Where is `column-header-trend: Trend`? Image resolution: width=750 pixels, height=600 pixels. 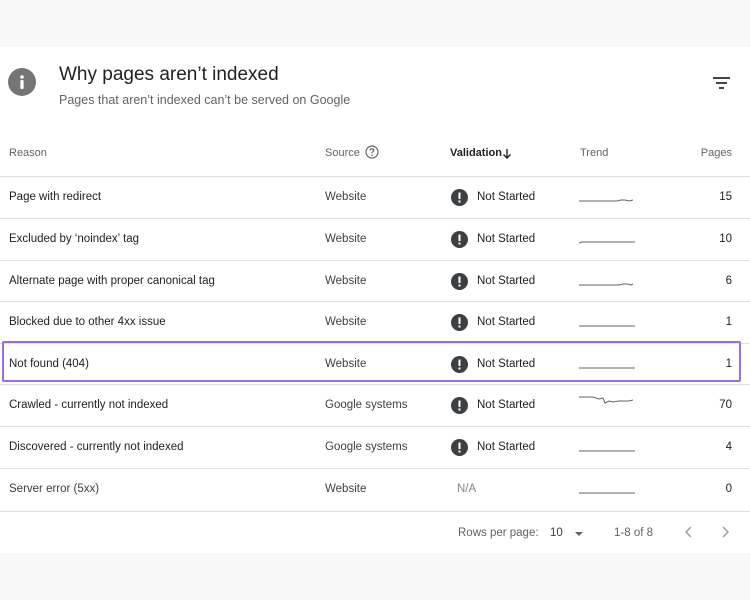
column-header-trend: Trend is located at coordinates (594, 153).